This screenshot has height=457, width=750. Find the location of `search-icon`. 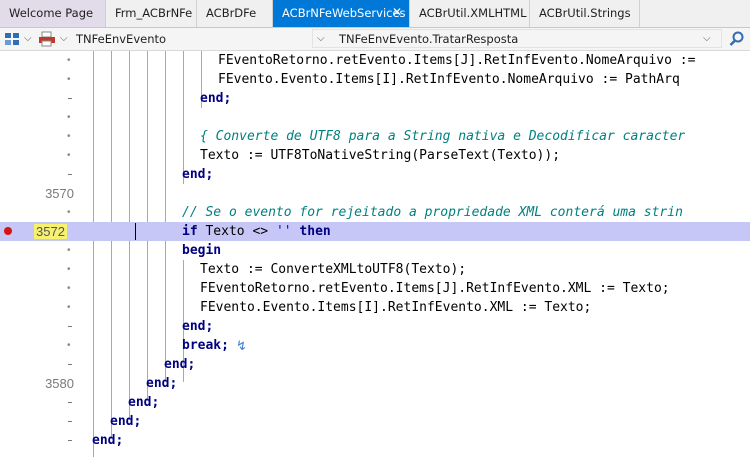

search-icon is located at coordinates (737, 39).